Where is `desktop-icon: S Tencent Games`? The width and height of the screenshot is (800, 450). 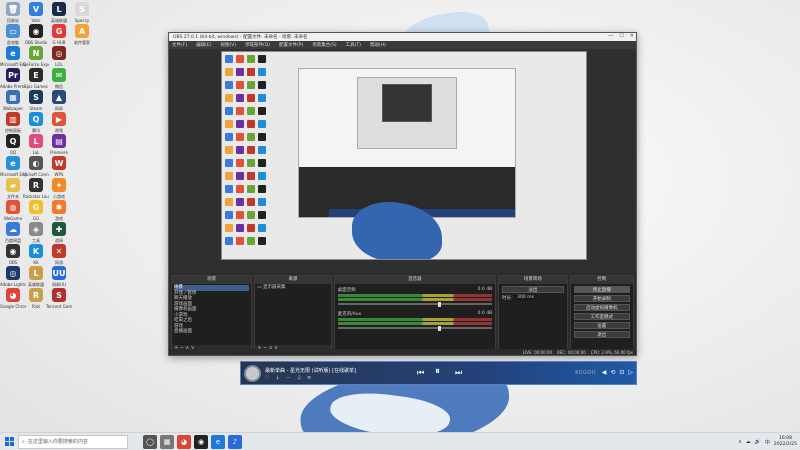
desktop-icon: S Tencent Games is located at coordinates (59, 303).